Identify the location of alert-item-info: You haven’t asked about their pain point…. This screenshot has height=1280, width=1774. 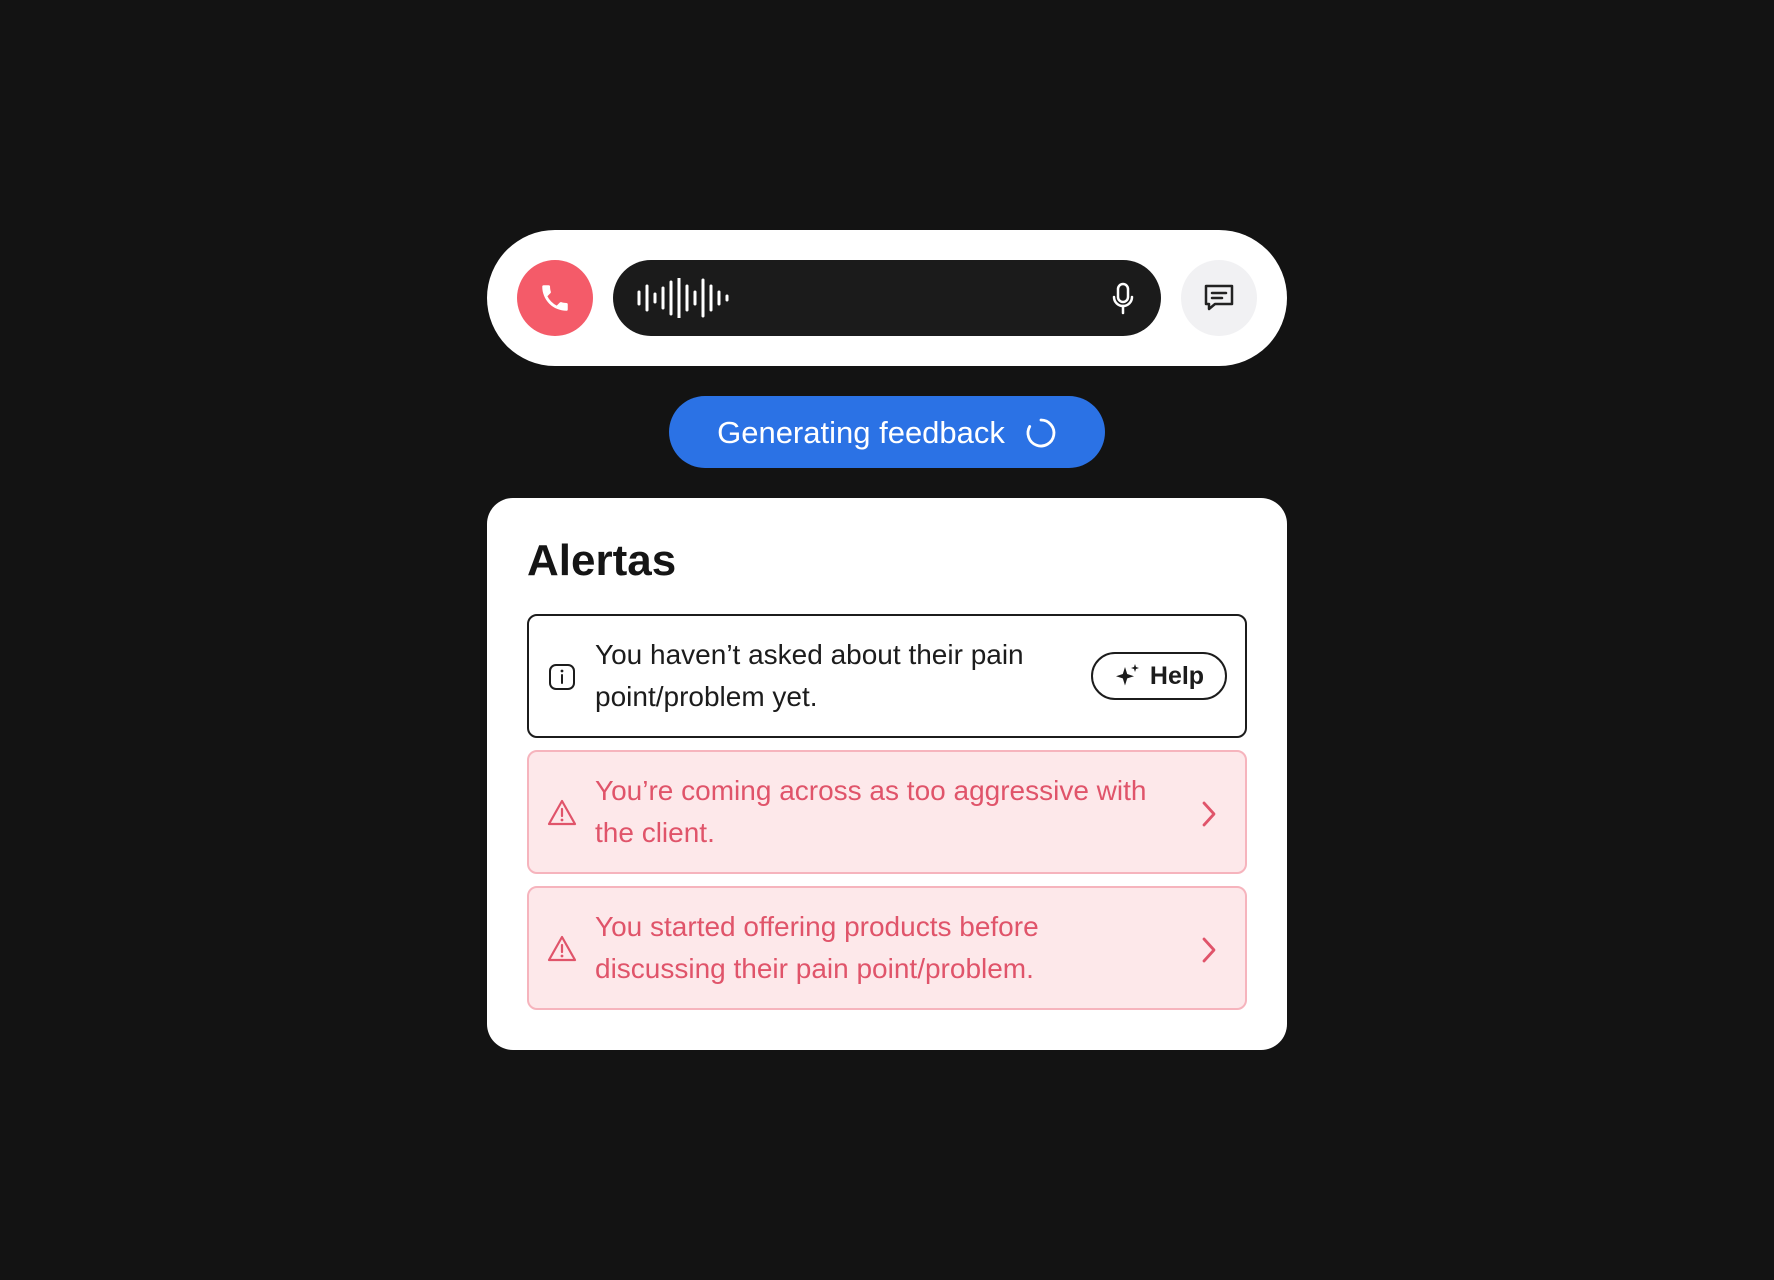
(887, 676).